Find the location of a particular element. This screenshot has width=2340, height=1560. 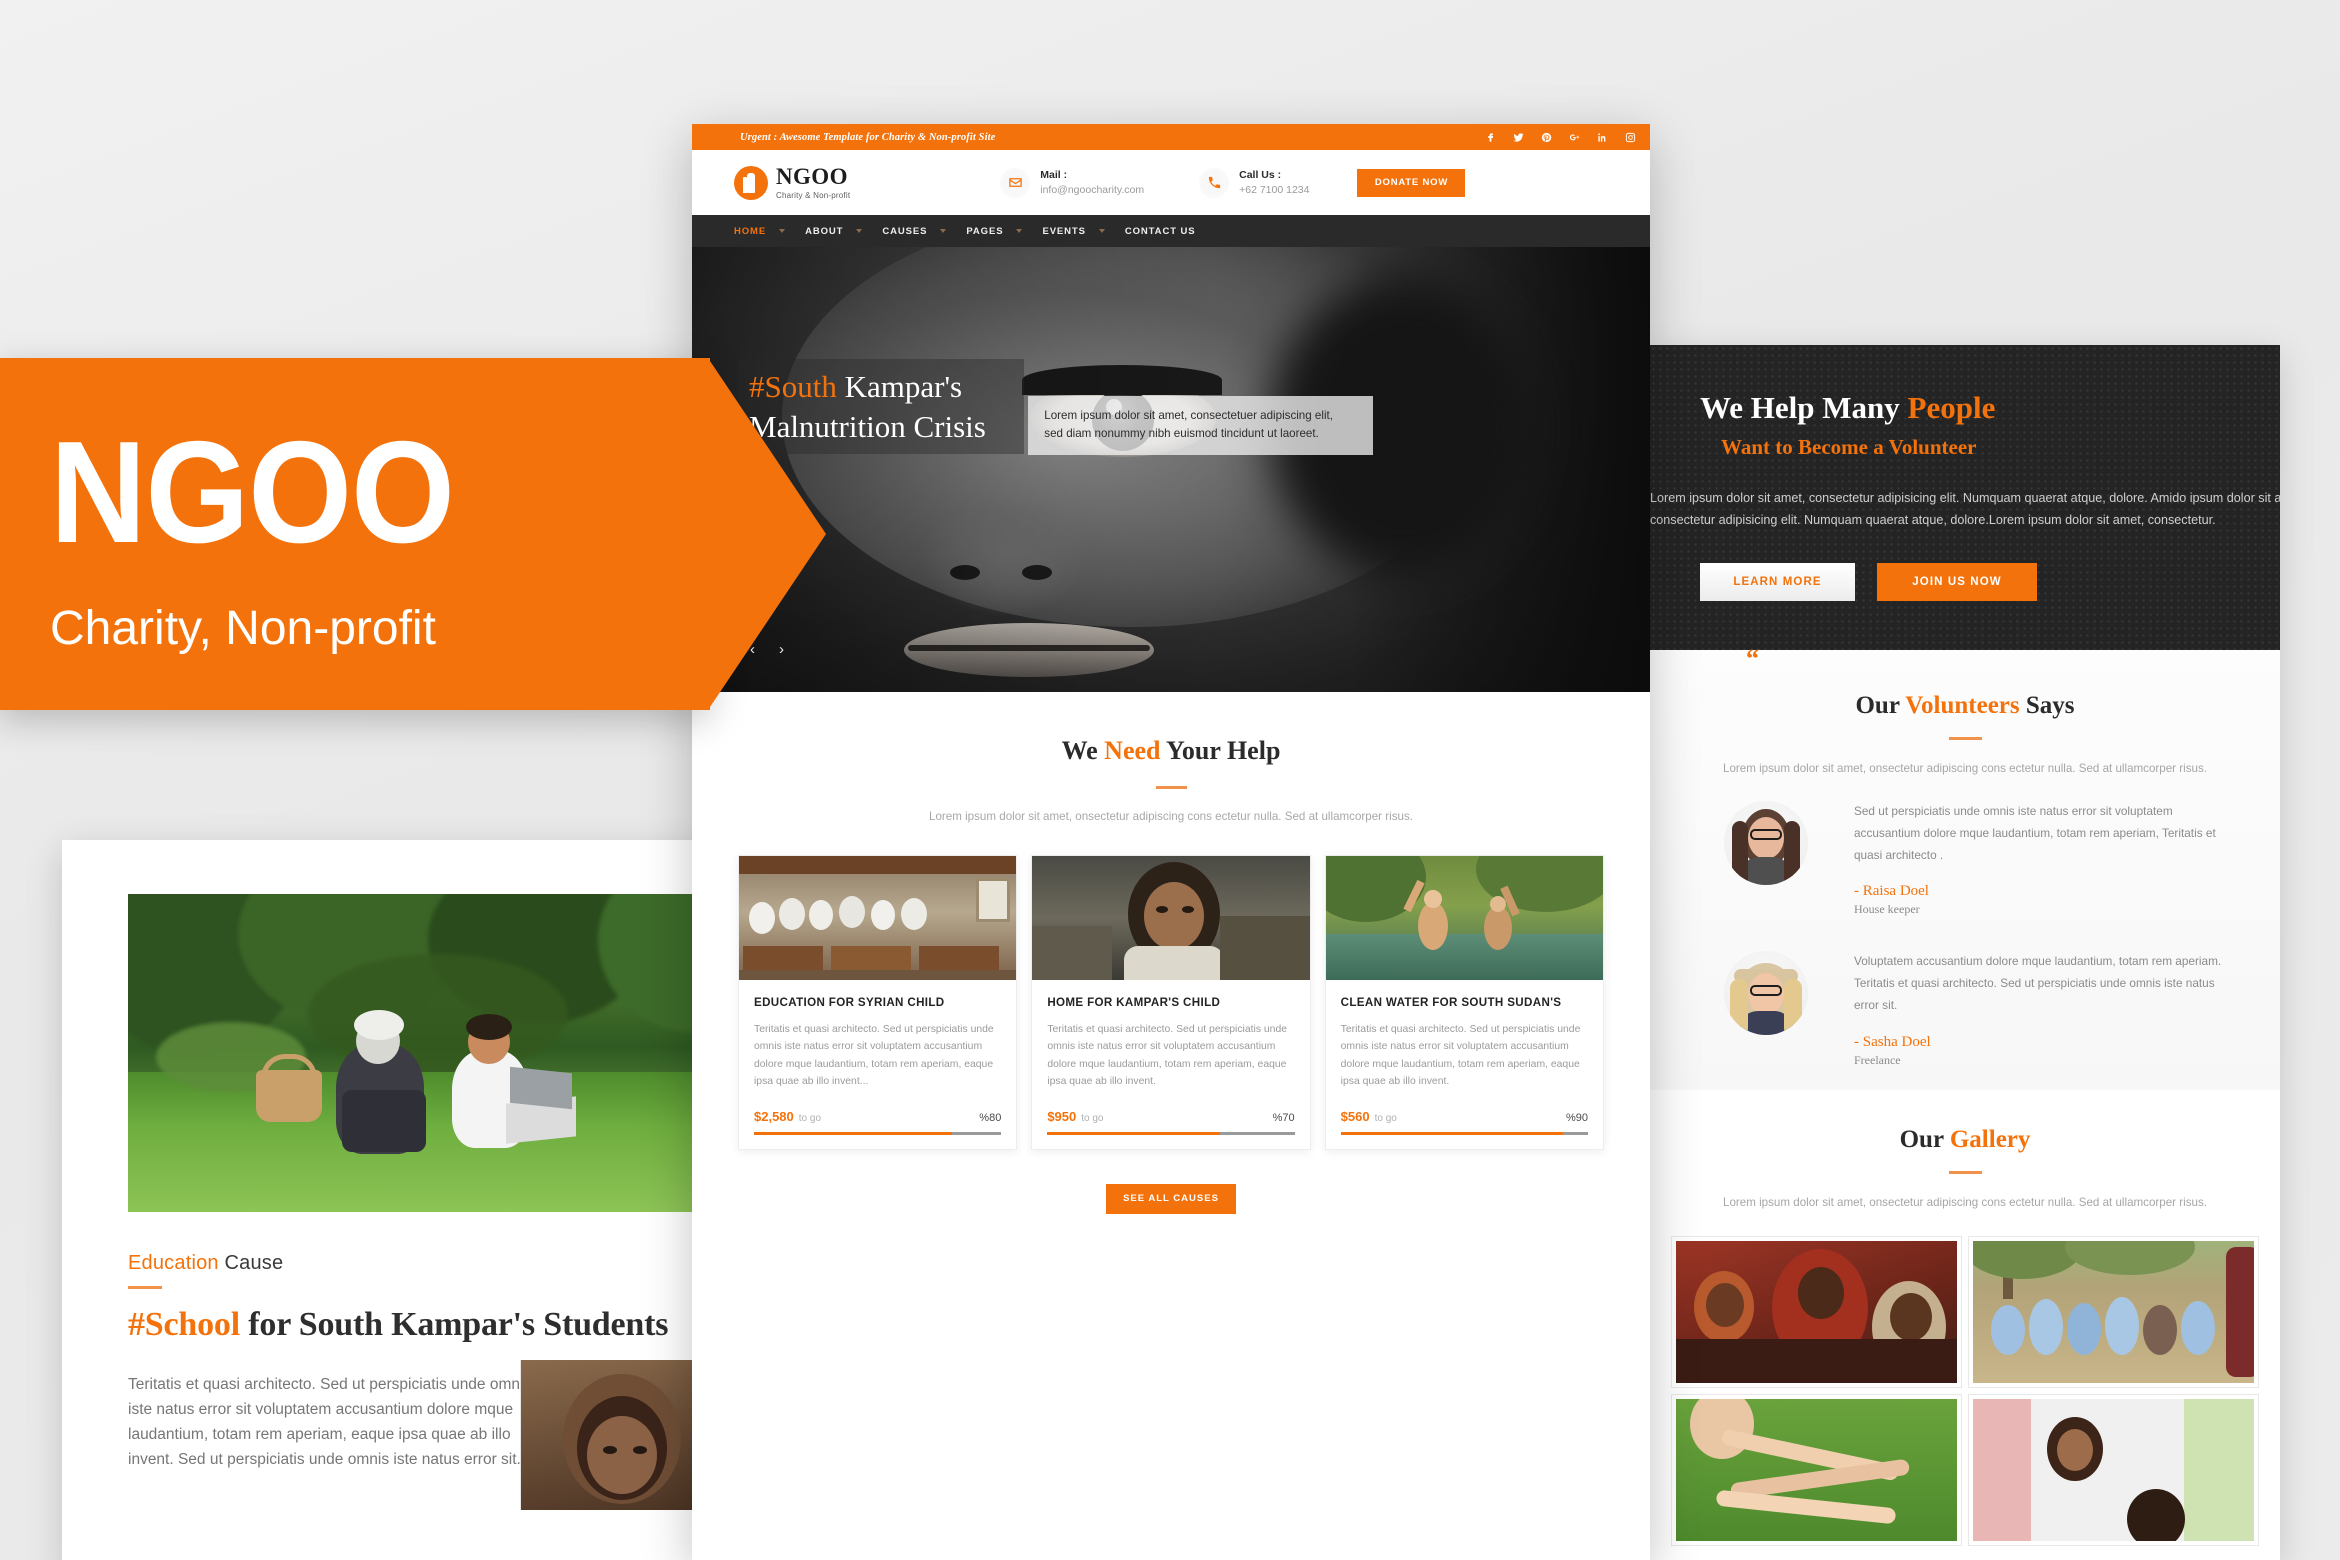

gallery-title-accent: Gallery is located at coordinates (1990, 1139).